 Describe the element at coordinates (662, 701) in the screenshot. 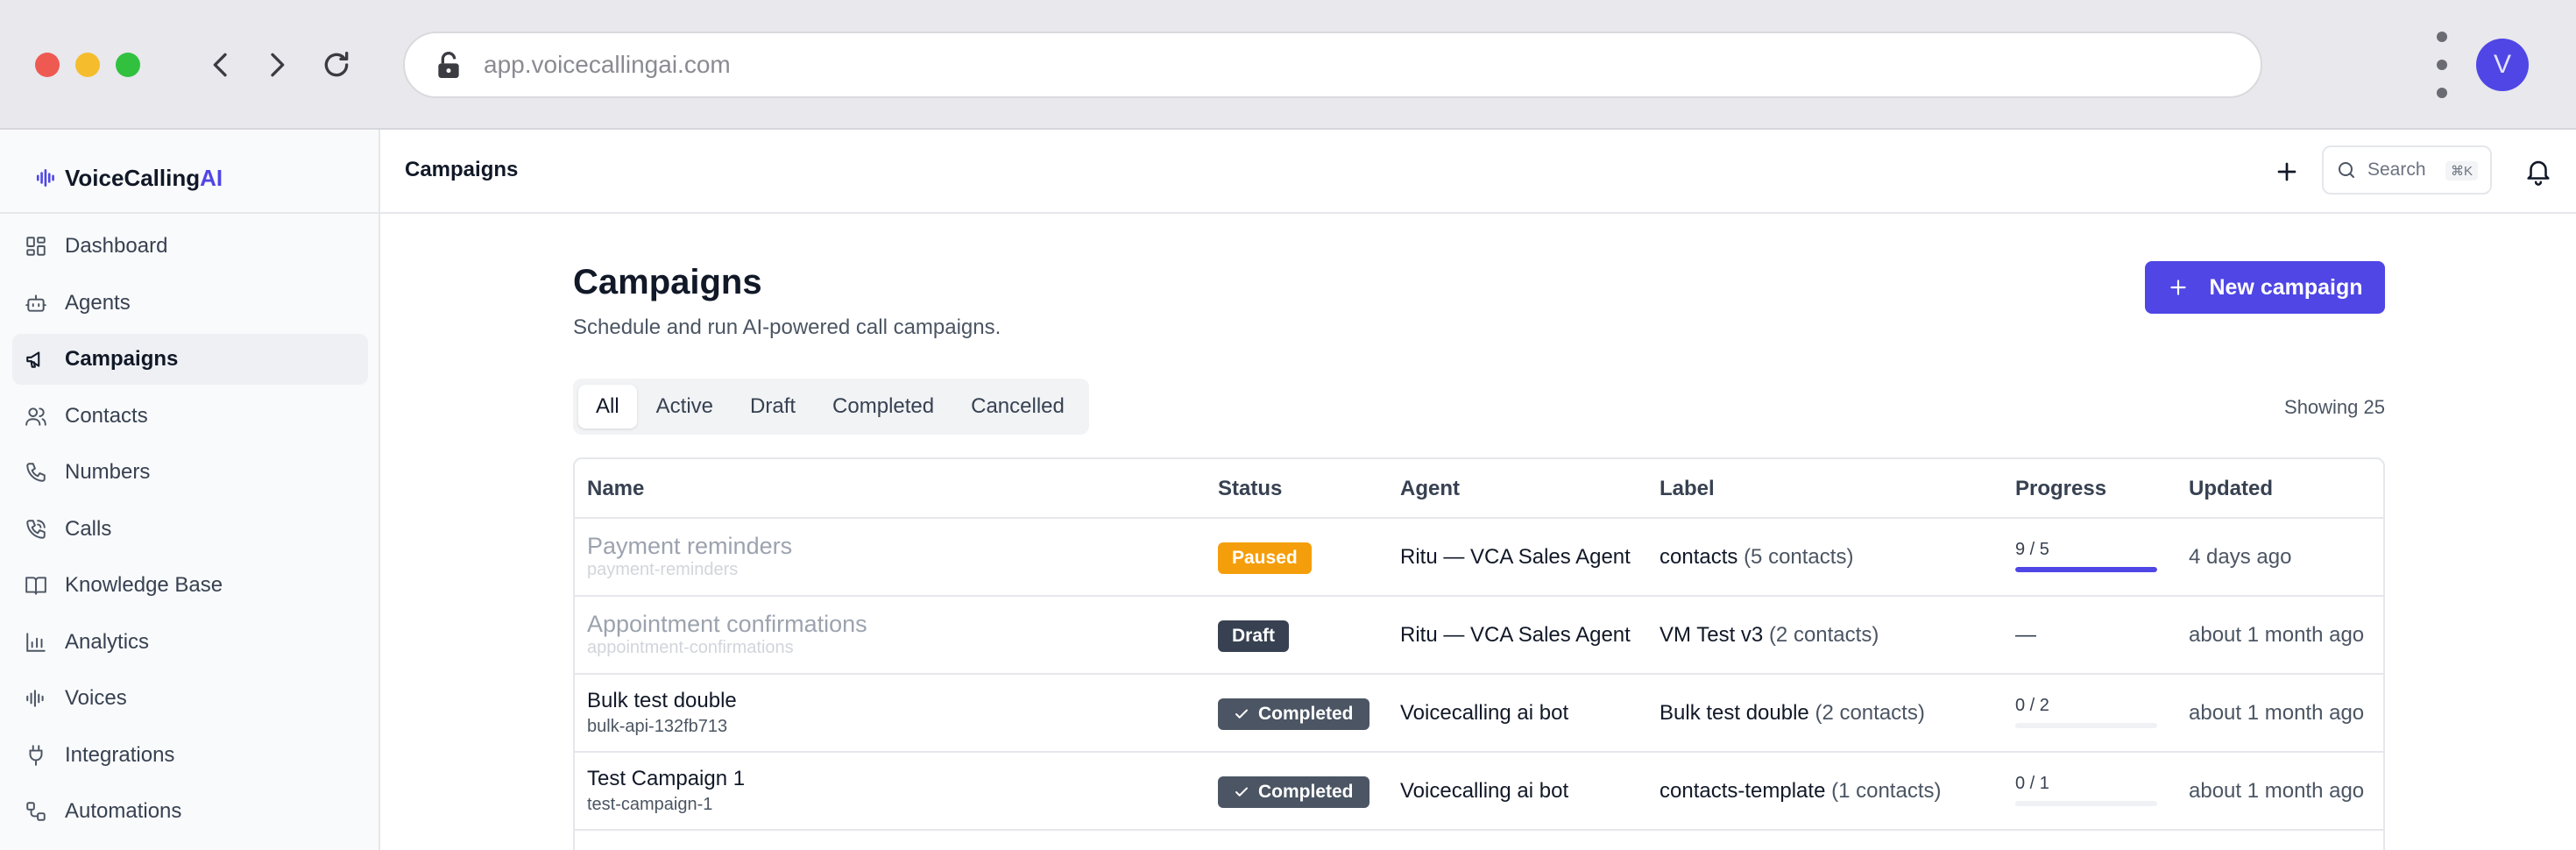

I see `campaign-name: Bulk test double` at that location.